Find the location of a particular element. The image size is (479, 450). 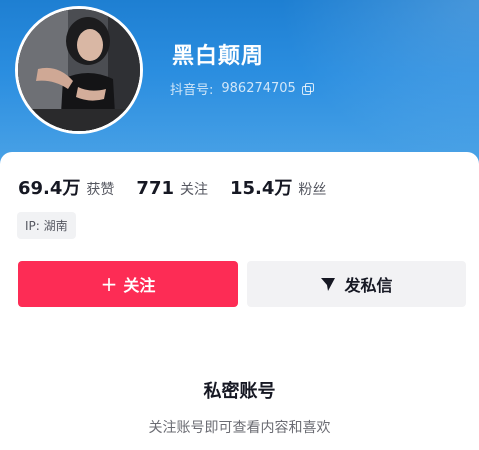

stat-following-value: 771 is located at coordinates (155, 188).